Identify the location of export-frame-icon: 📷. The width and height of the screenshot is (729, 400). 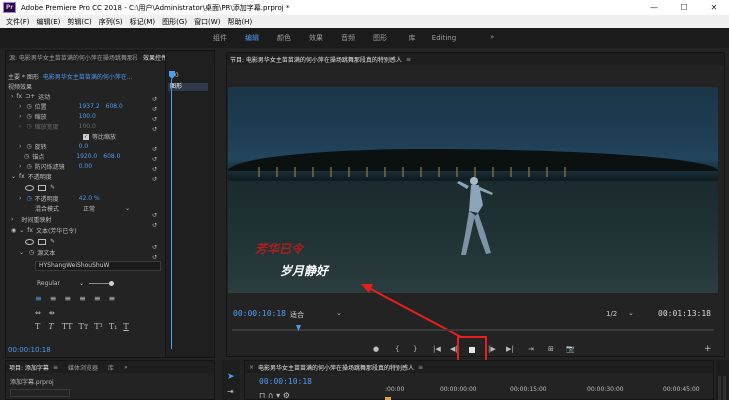
(570, 349).